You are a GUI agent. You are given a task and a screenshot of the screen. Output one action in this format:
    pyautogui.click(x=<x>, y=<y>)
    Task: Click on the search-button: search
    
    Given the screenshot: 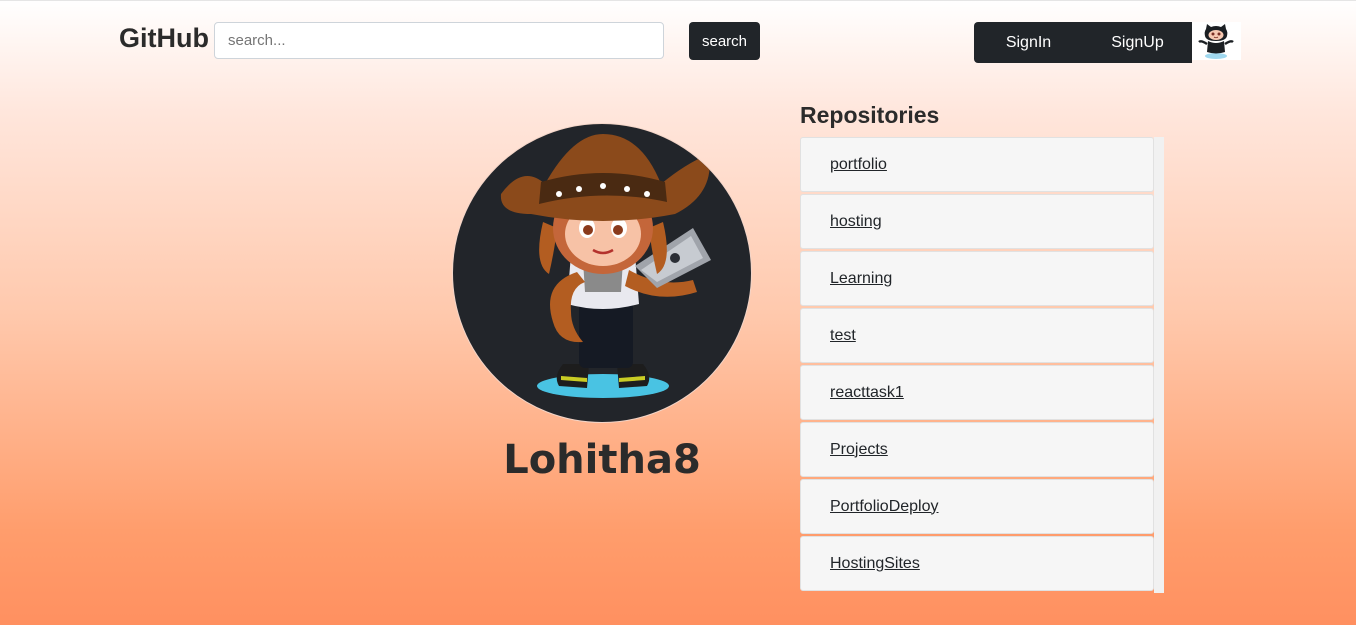 What is the action you would take?
    pyautogui.click(x=724, y=41)
    